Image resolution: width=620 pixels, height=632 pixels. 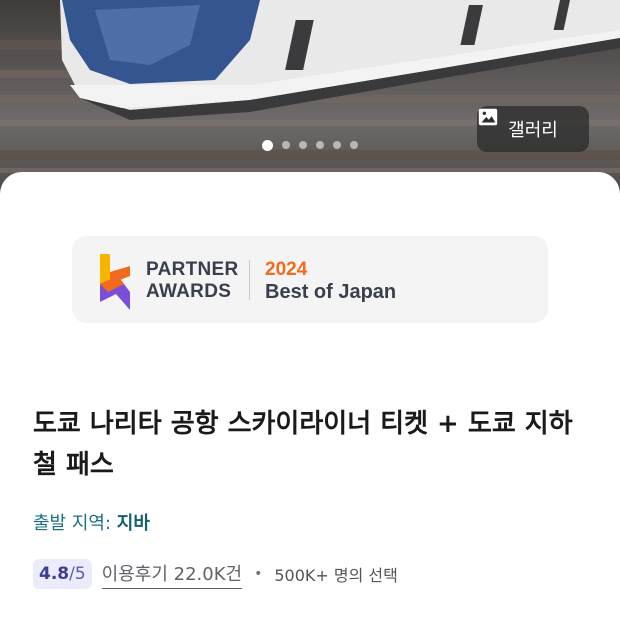 I want to click on departure-location: 출발 지역: 지바, so click(x=91, y=522).